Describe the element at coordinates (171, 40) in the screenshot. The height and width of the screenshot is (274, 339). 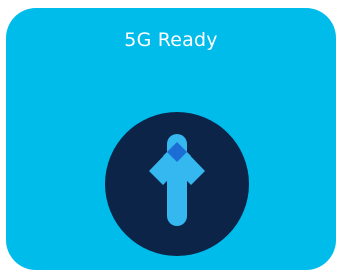
I see `card-title: 5G Ready` at that location.